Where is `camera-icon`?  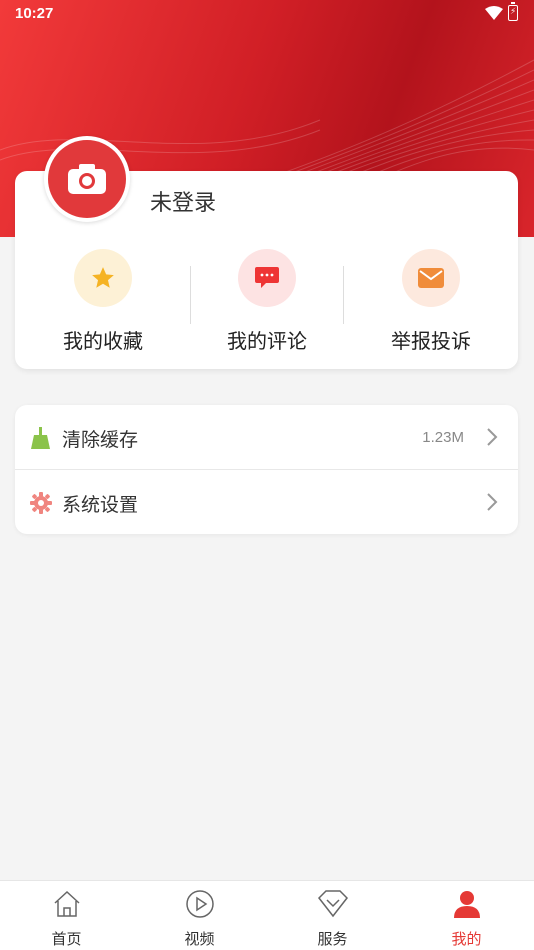
camera-icon is located at coordinates (87, 179).